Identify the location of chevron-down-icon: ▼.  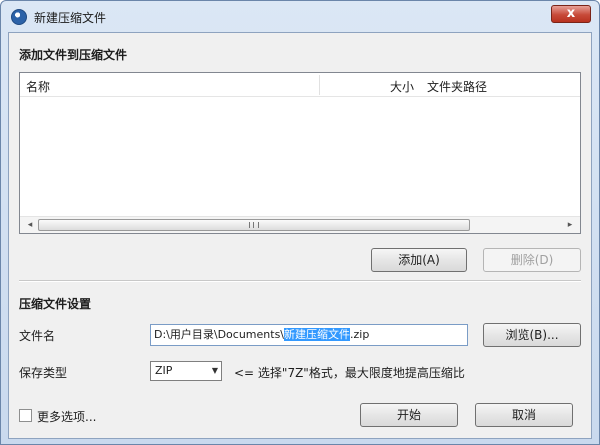
(215, 371).